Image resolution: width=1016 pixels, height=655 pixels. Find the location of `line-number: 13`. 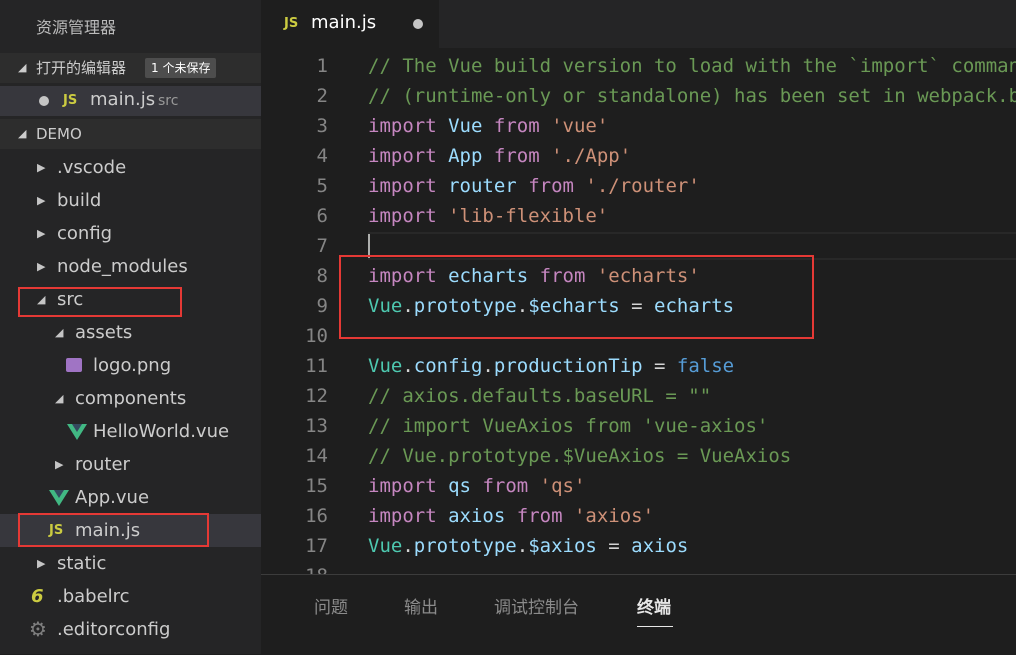

line-number: 13 is located at coordinates (316, 426).